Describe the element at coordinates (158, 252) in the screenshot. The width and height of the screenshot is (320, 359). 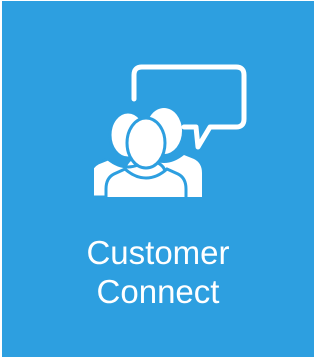
I see `tile-label-line-1: Customer` at that location.